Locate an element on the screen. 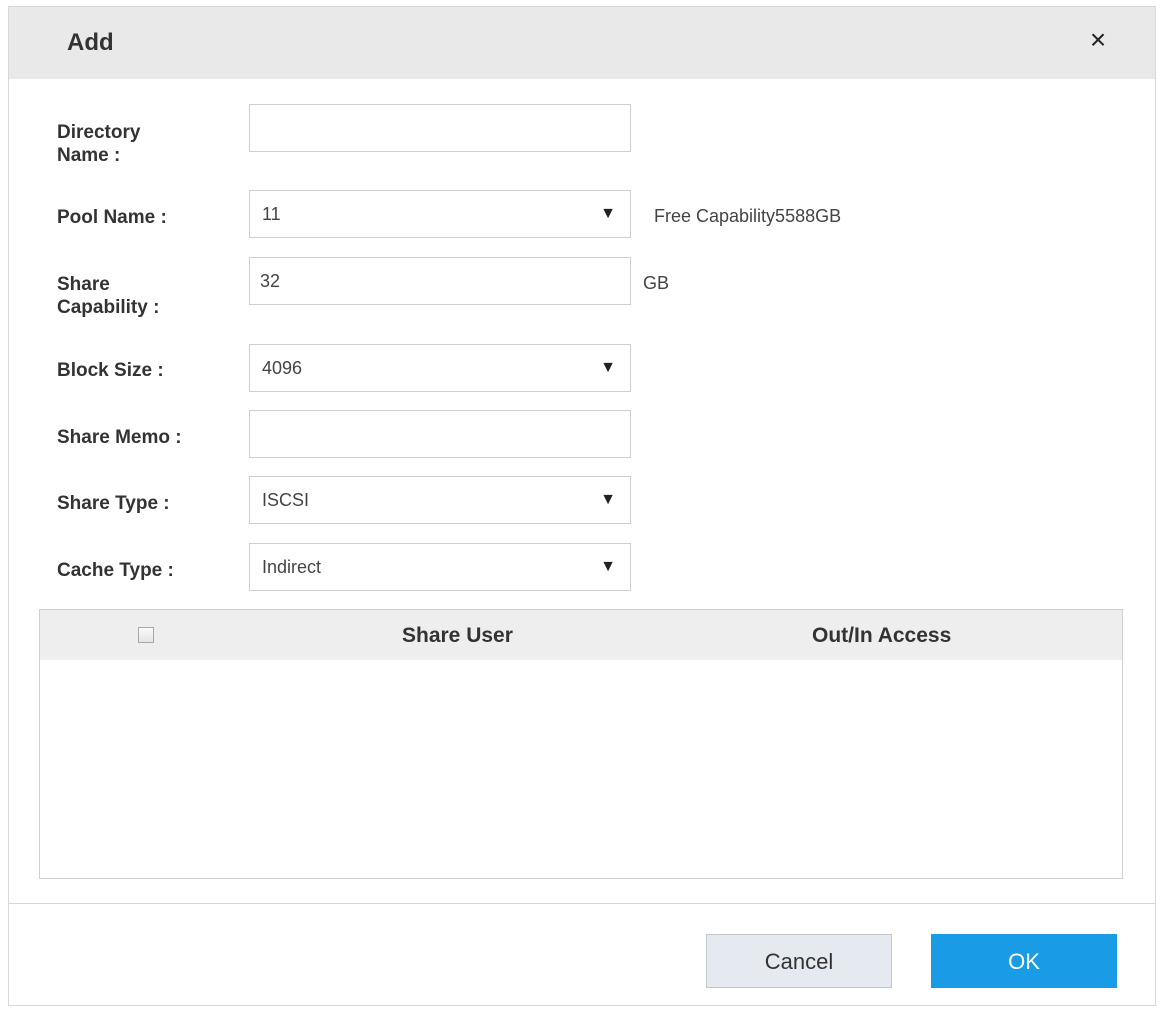 This screenshot has height=1012, width=1160. ok-button: OK is located at coordinates (1024, 961).